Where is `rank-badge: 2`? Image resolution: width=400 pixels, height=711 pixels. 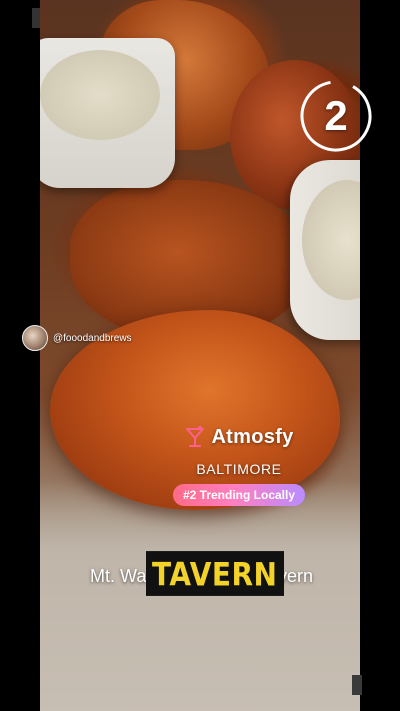
rank-badge: 2 is located at coordinates (336, 116).